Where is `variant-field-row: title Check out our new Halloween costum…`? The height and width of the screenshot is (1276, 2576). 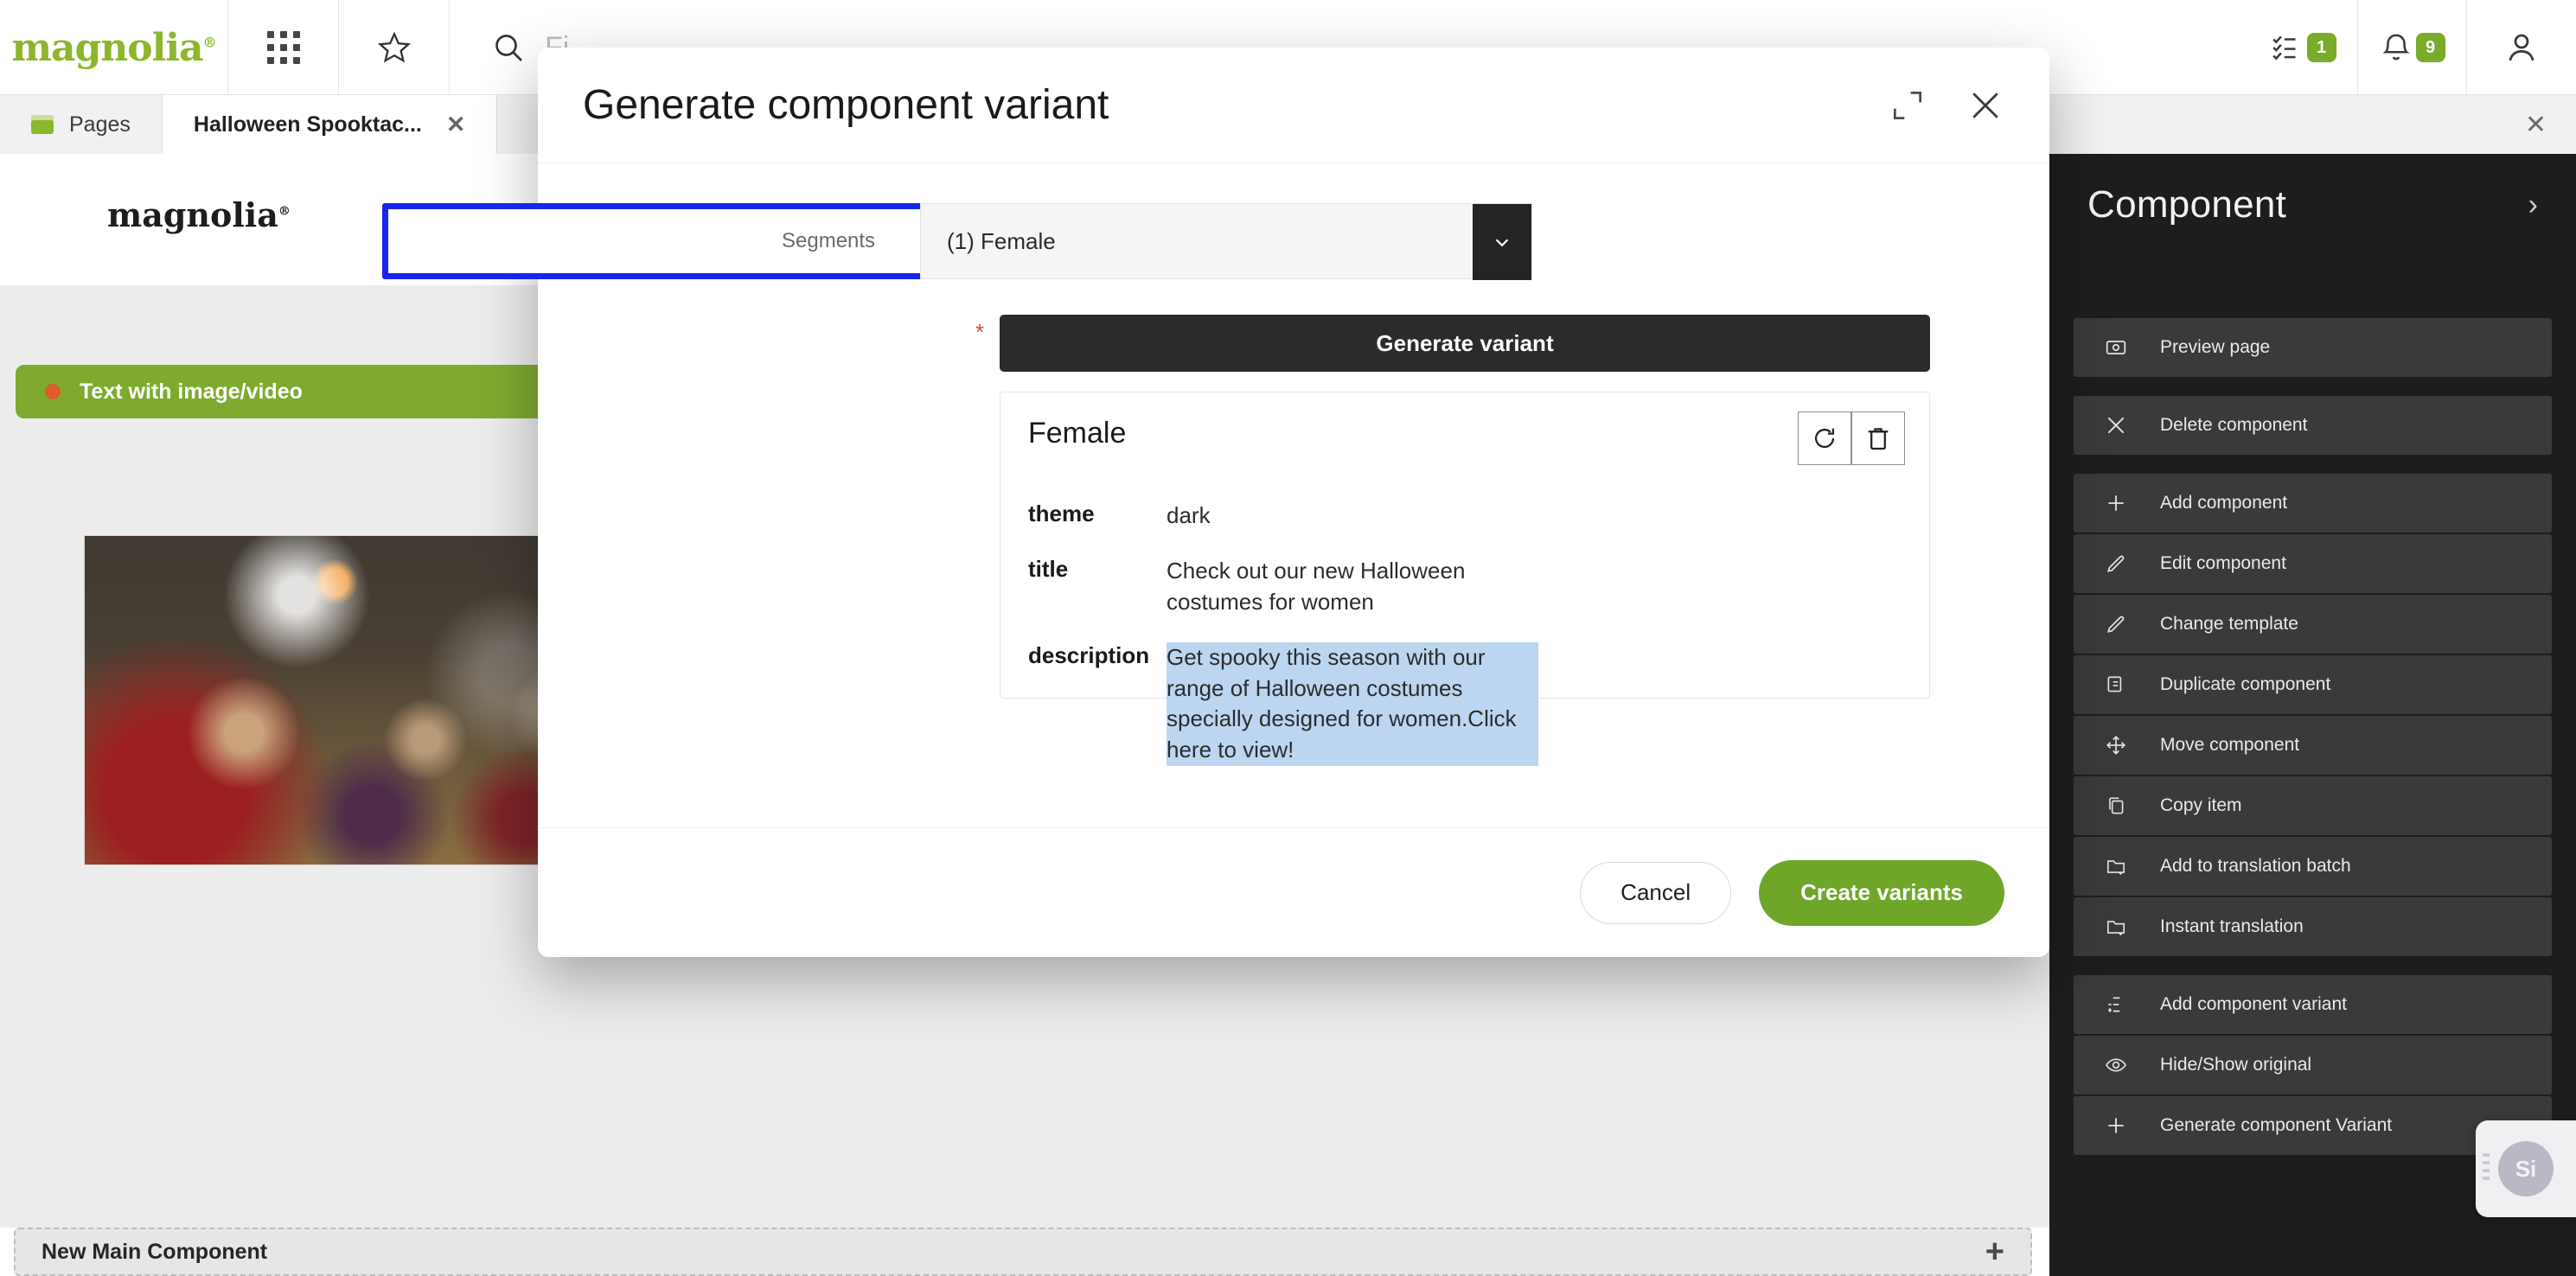 variant-field-row: title Check out our new Halloween costum… is located at coordinates (1467, 587).